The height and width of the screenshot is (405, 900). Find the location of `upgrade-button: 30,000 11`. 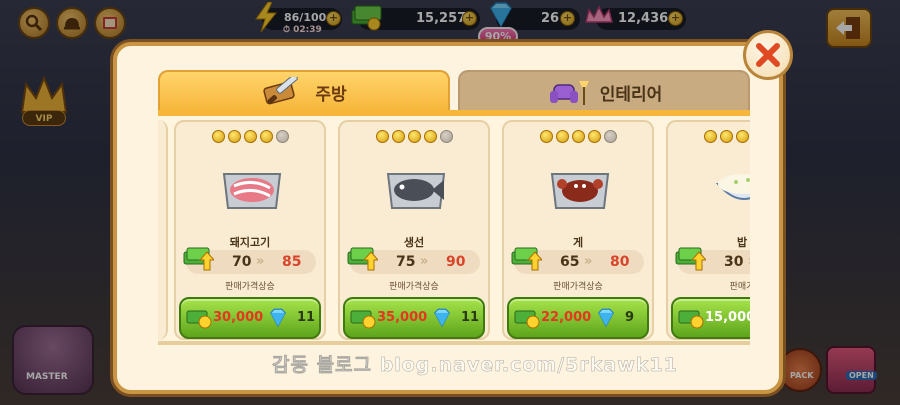

upgrade-button: 30,000 11 is located at coordinates (250, 318).